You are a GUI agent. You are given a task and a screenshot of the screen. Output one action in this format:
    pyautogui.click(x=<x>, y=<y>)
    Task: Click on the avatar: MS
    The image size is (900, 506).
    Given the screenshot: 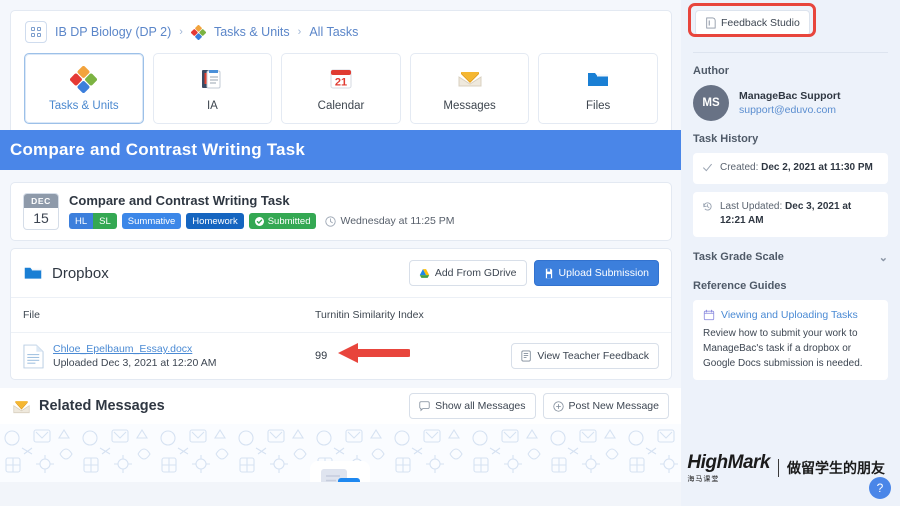 What is the action you would take?
    pyautogui.click(x=711, y=103)
    